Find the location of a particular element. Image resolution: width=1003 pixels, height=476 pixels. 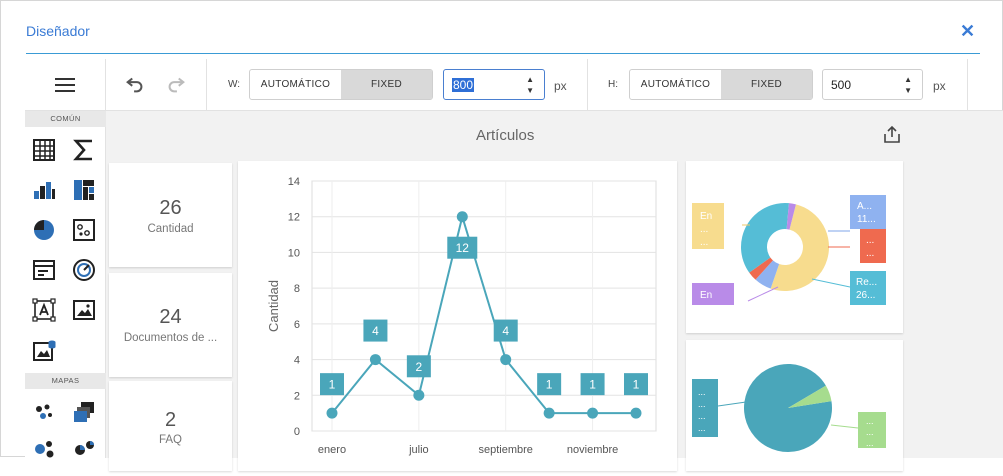

image-icon is located at coordinates (84, 310).